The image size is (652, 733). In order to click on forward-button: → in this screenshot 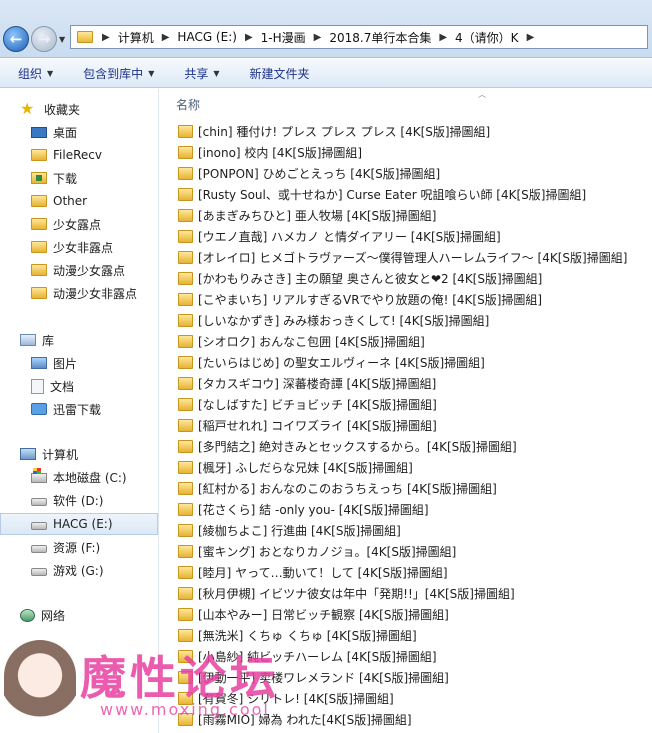, I will do `click(44, 39)`.